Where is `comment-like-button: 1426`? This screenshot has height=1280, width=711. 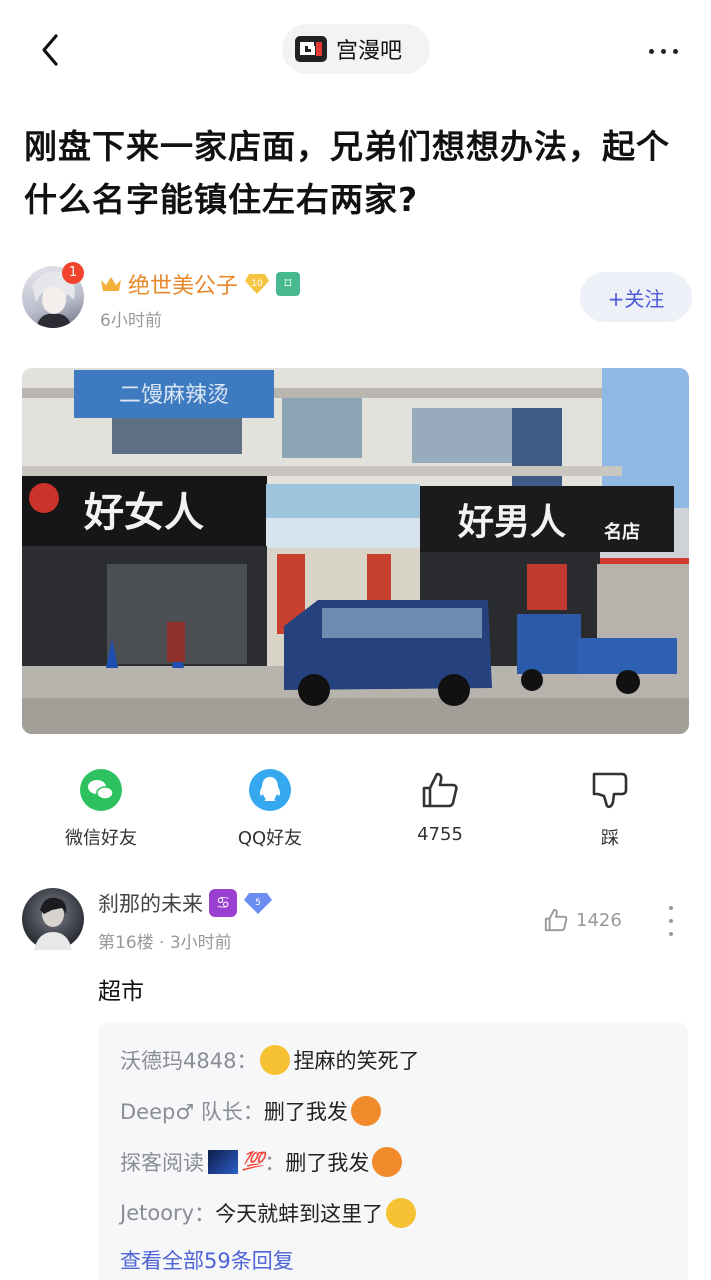 comment-like-button: 1426 is located at coordinates (582, 920).